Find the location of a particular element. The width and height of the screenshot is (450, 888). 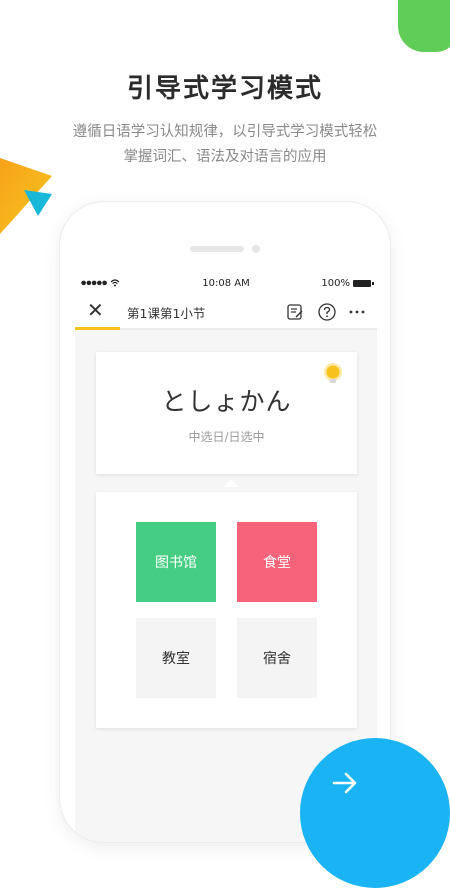

option-button: 图书馆 is located at coordinates (176, 562).